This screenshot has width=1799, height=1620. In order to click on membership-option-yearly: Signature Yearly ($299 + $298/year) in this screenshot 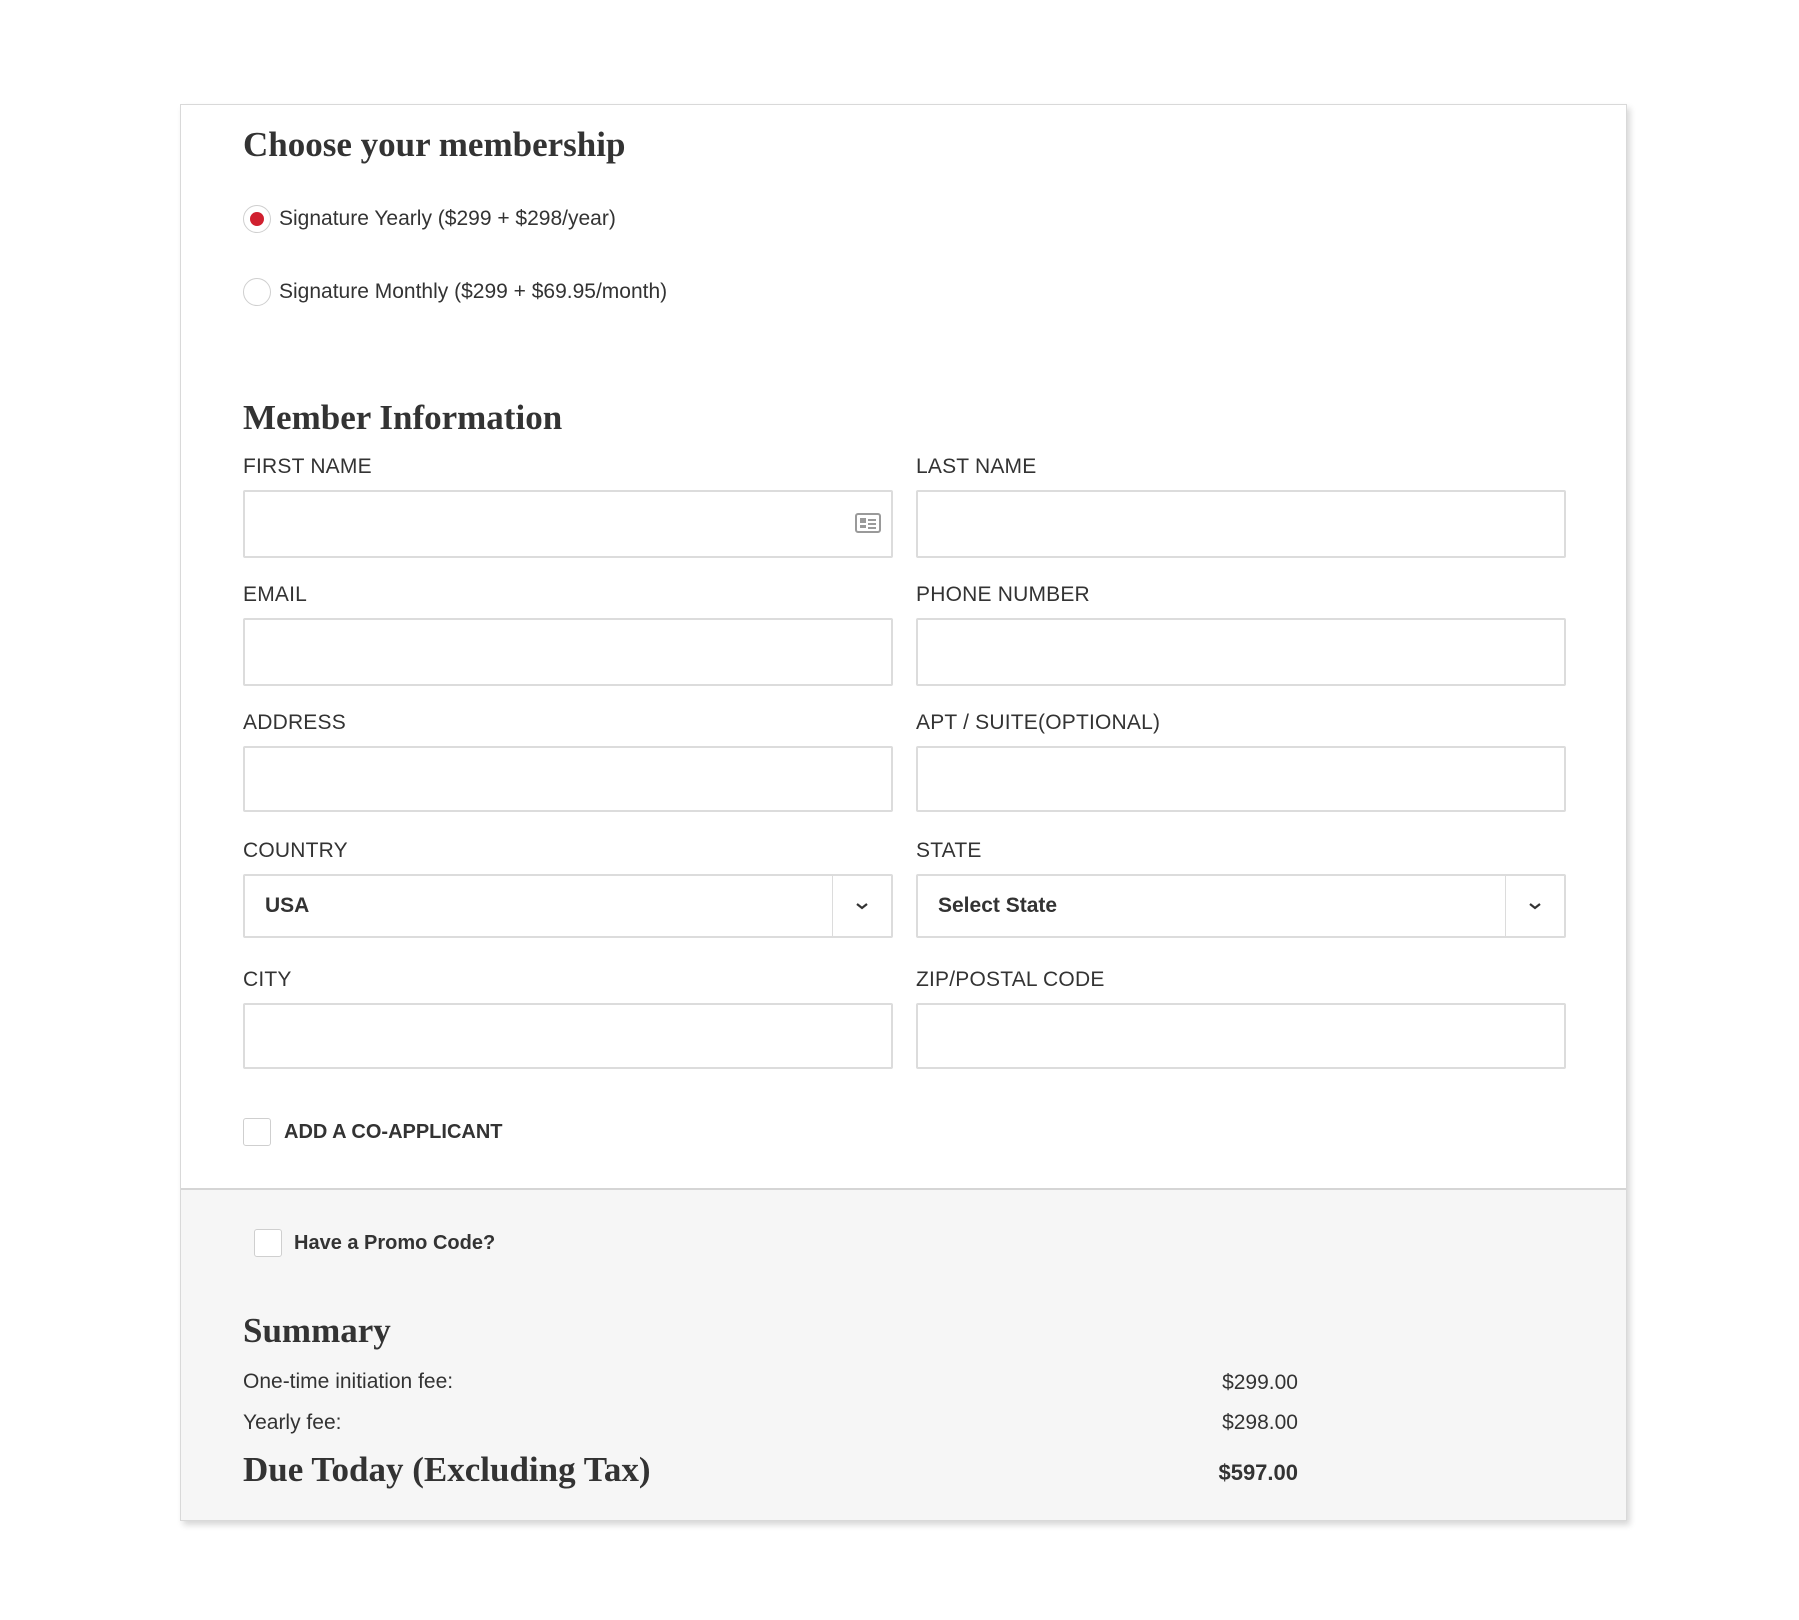, I will do `click(429, 219)`.